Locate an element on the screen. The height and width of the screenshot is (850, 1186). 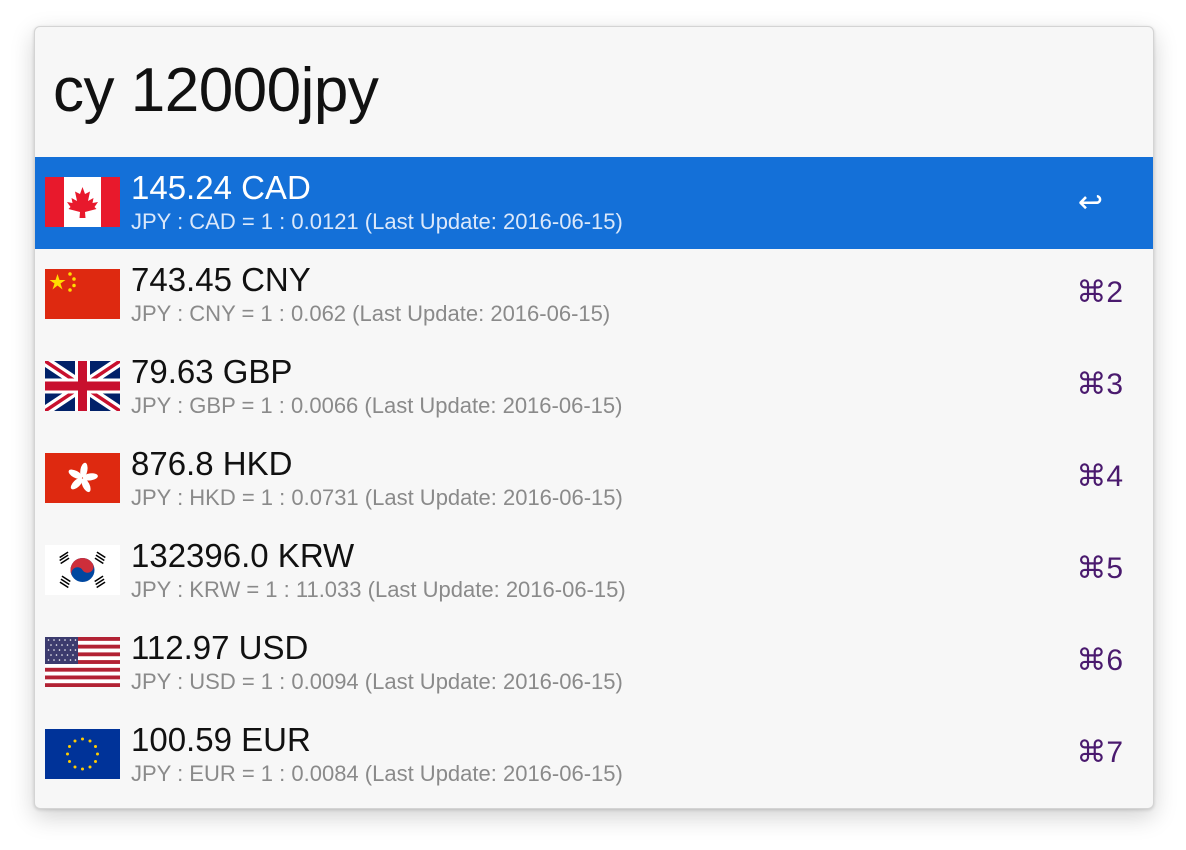
return-key-icon: ↩ is located at coordinates (1090, 202).